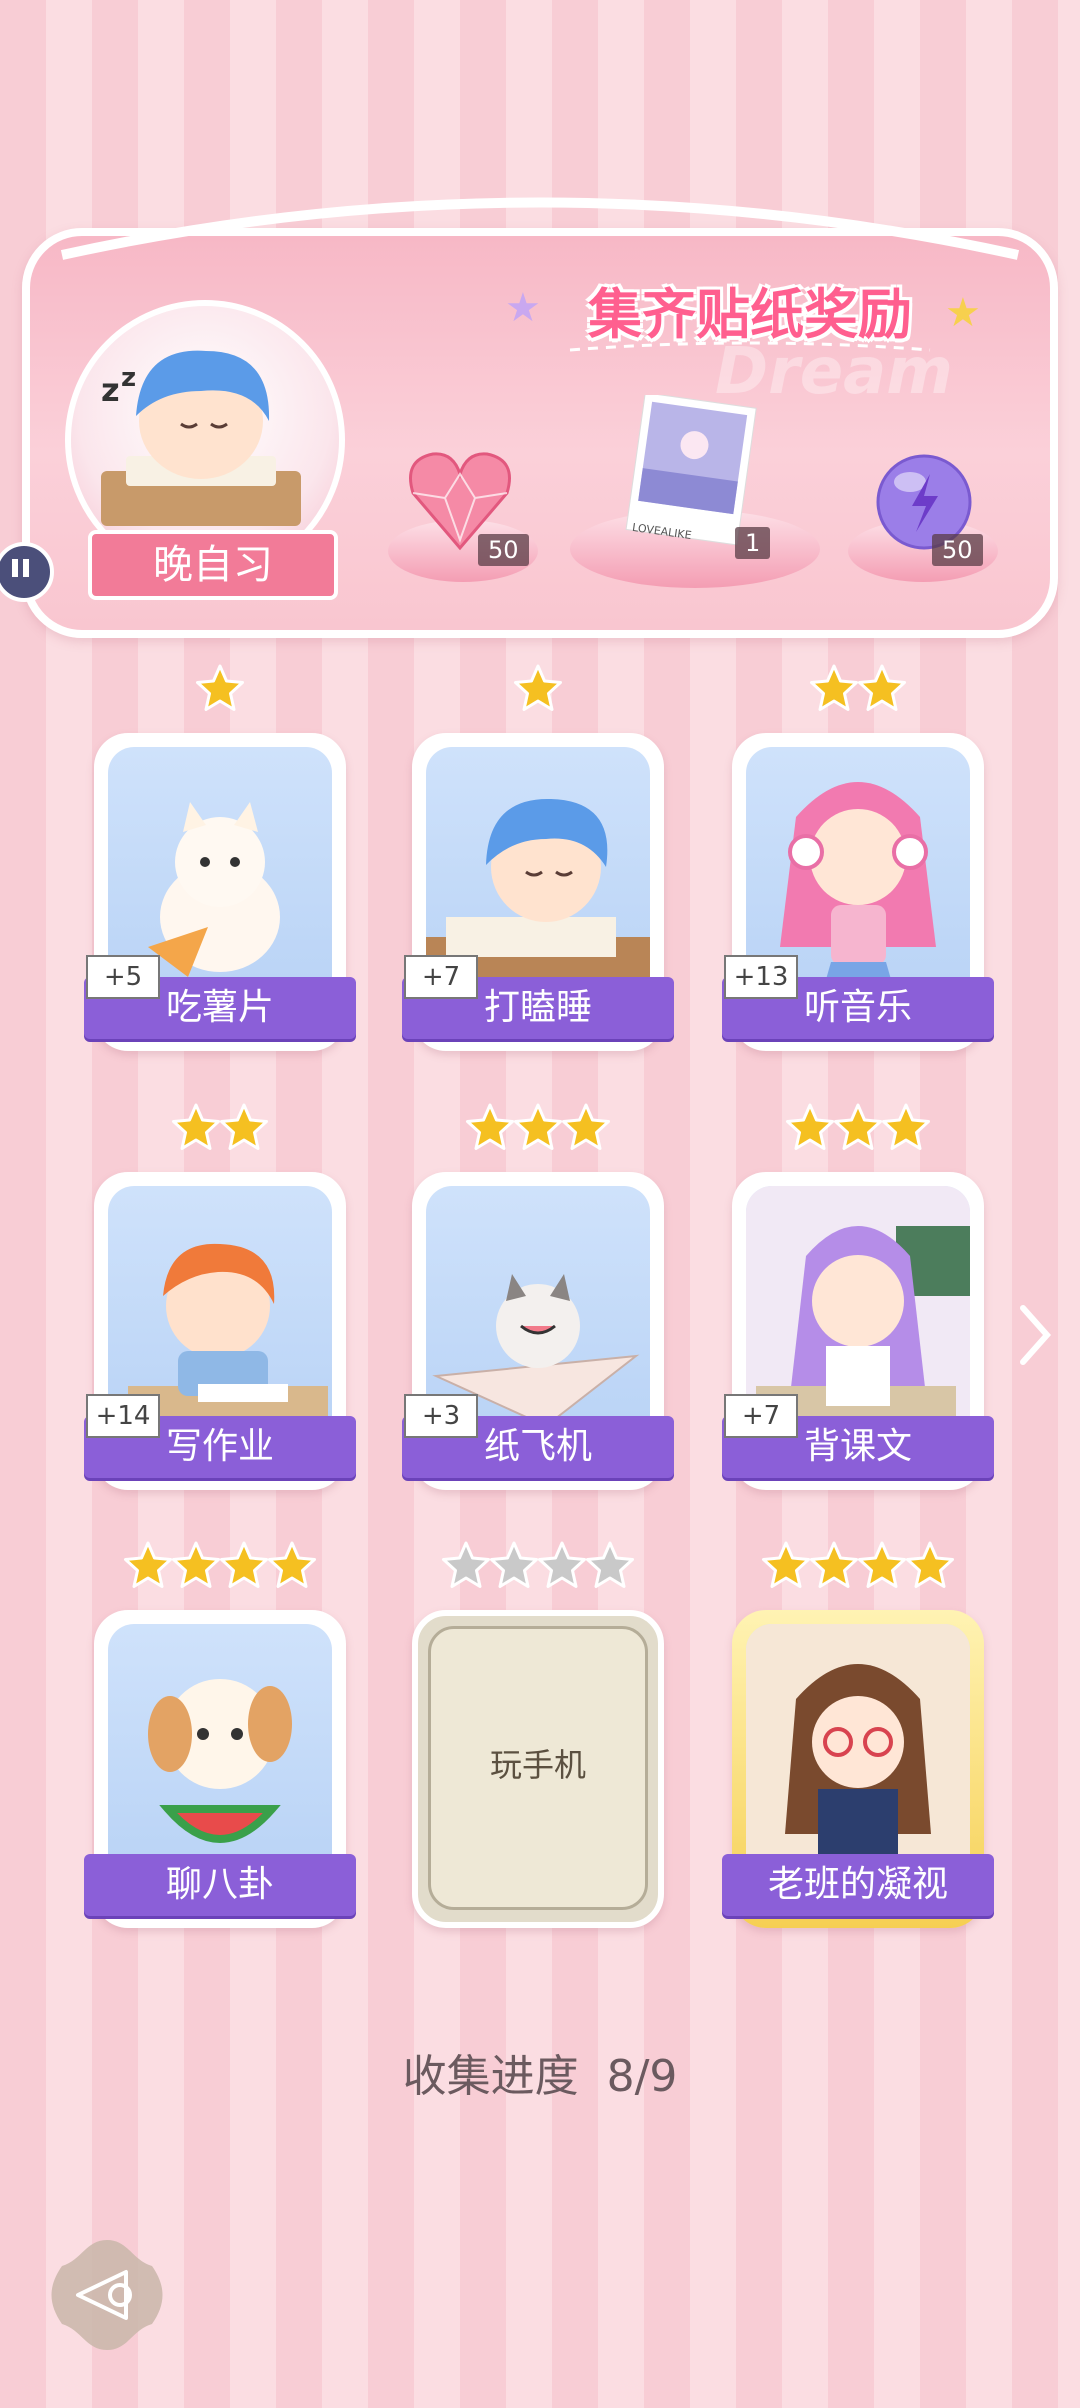  What do you see at coordinates (20, 568) in the screenshot?
I see `pause-icon` at bounding box center [20, 568].